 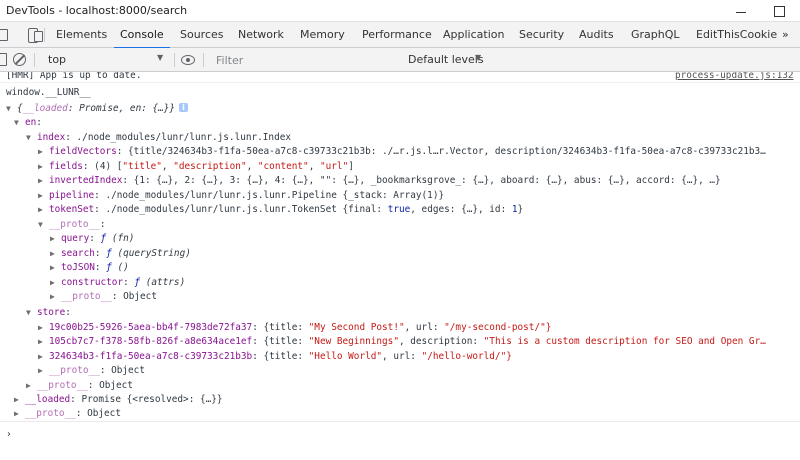 What do you see at coordinates (33, 35) in the screenshot?
I see `device-toolbar-icon` at bounding box center [33, 35].